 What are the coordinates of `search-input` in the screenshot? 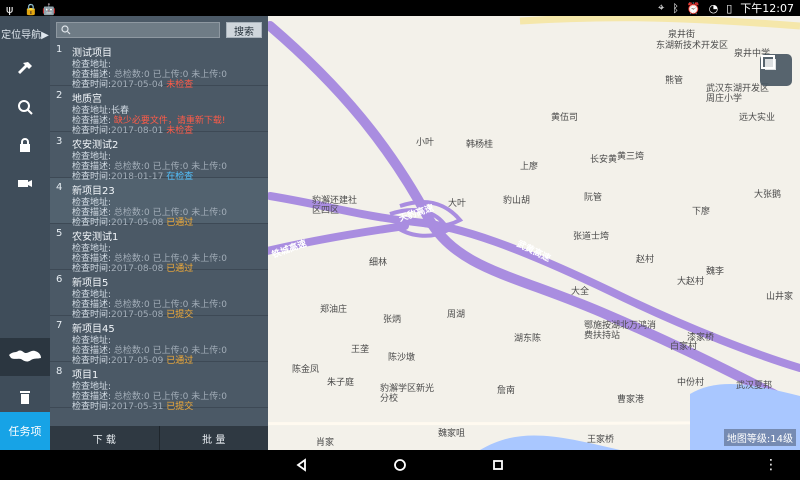 It's located at (143, 30).